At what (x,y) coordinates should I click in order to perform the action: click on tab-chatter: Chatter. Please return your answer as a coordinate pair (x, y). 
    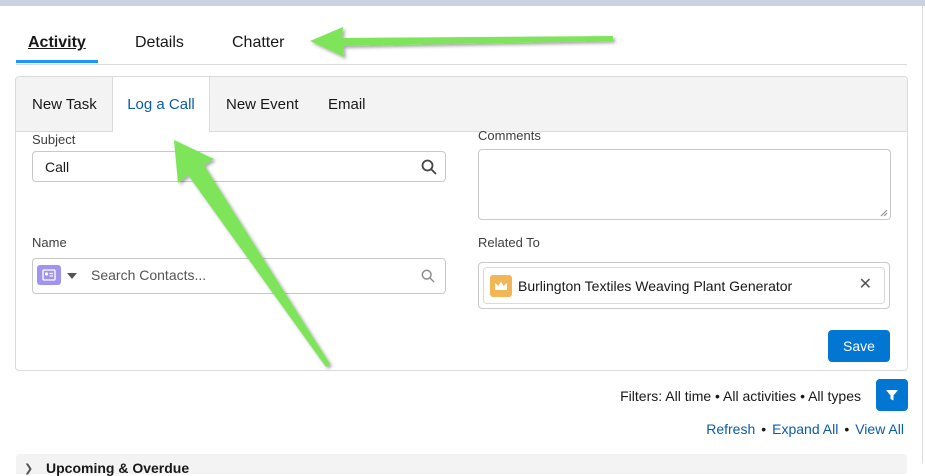
    Looking at the image, I should click on (258, 43).